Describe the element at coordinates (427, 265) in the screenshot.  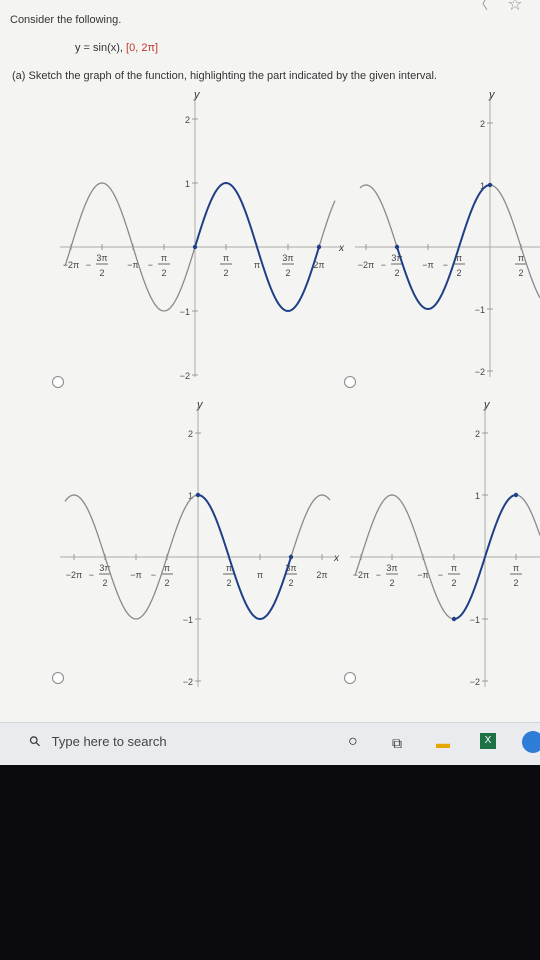
I see `x-tick-label-b: −π` at that location.